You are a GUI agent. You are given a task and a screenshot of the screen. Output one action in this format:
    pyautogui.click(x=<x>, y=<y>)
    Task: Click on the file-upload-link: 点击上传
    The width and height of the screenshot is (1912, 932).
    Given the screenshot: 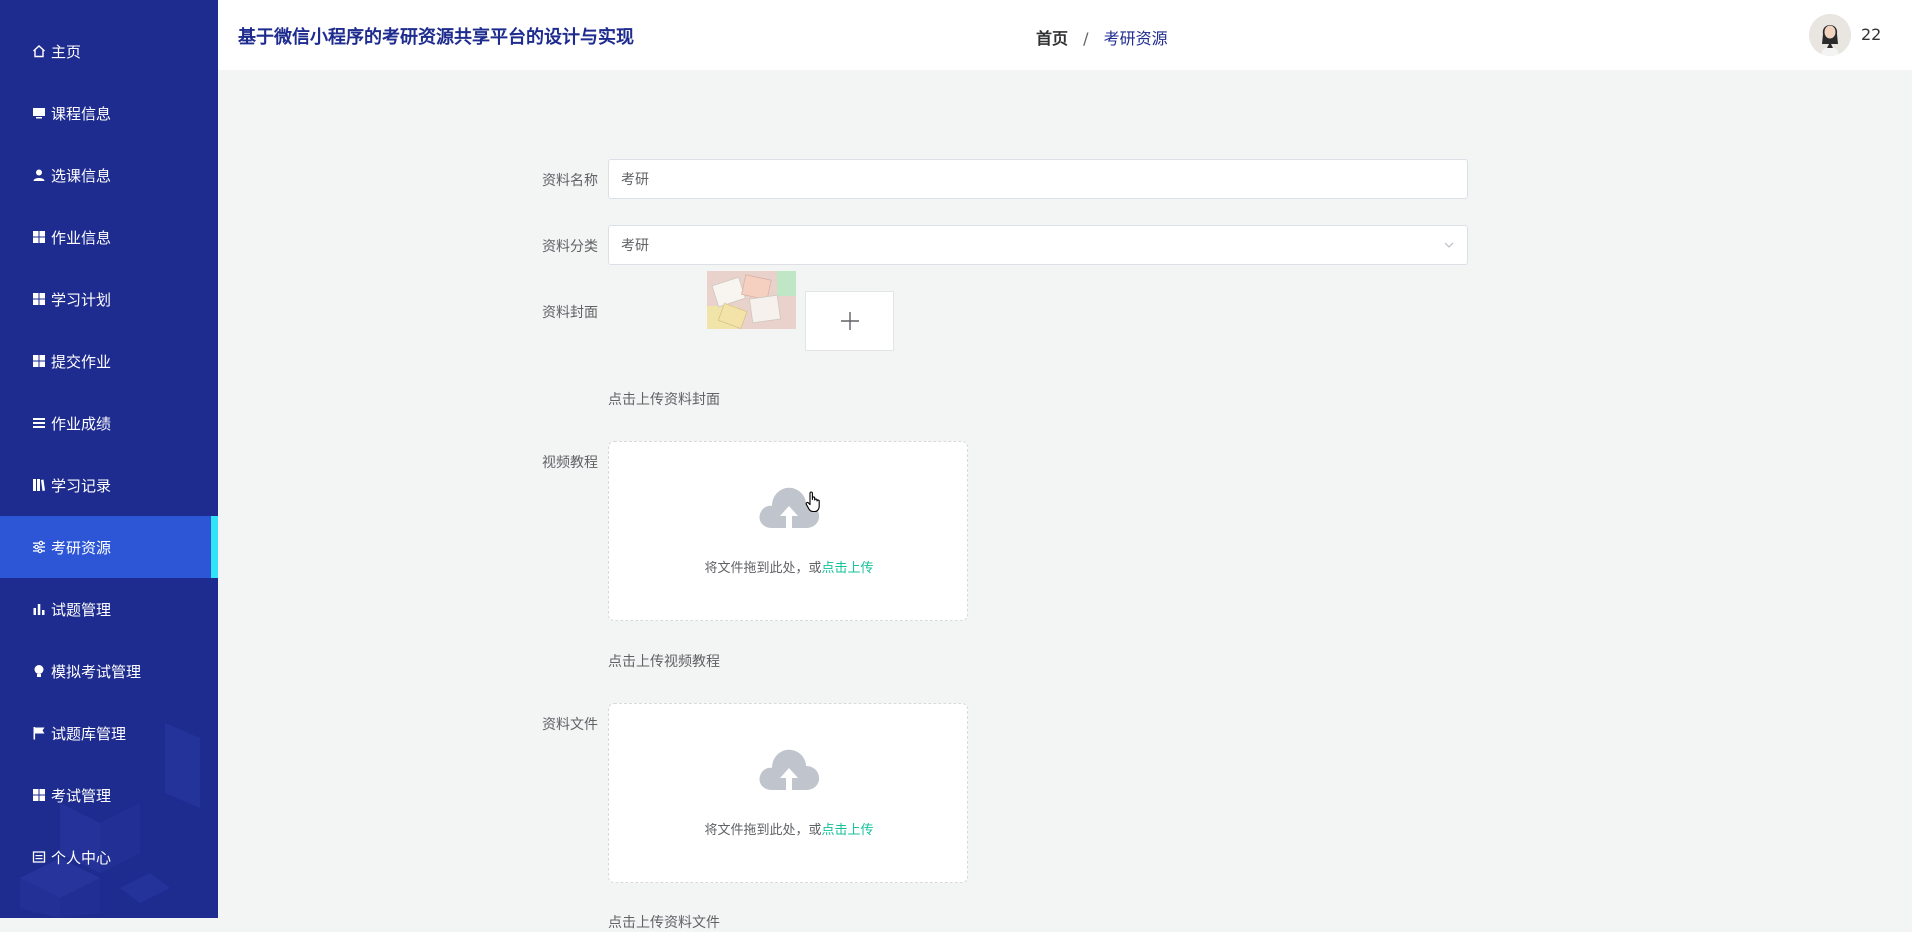 What is the action you would take?
    pyautogui.click(x=848, y=830)
    